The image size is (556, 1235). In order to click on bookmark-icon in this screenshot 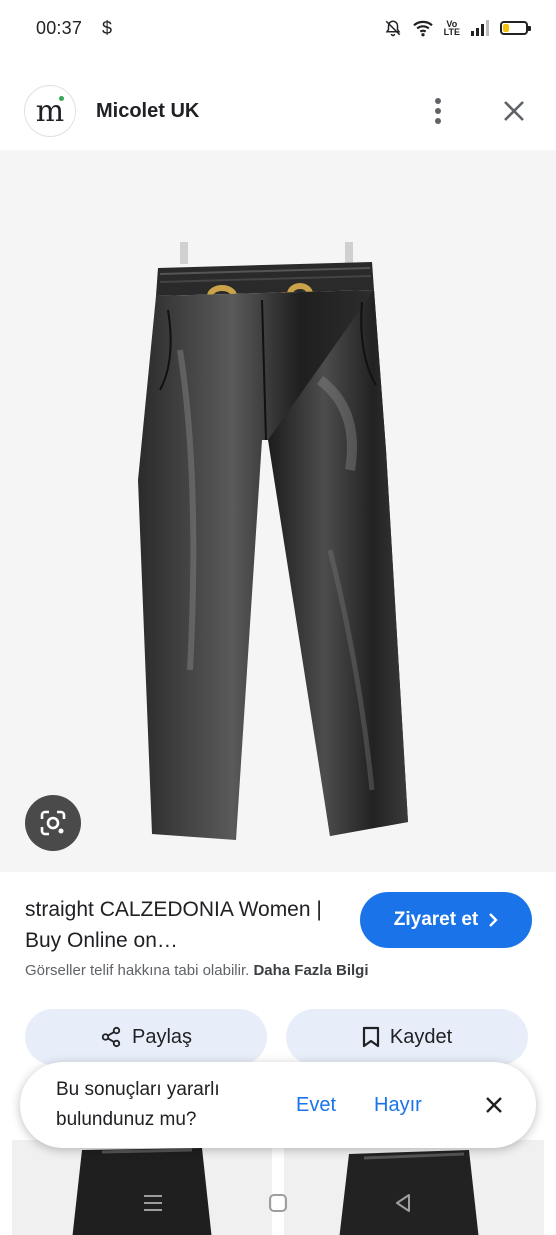, I will do `click(370, 1037)`.